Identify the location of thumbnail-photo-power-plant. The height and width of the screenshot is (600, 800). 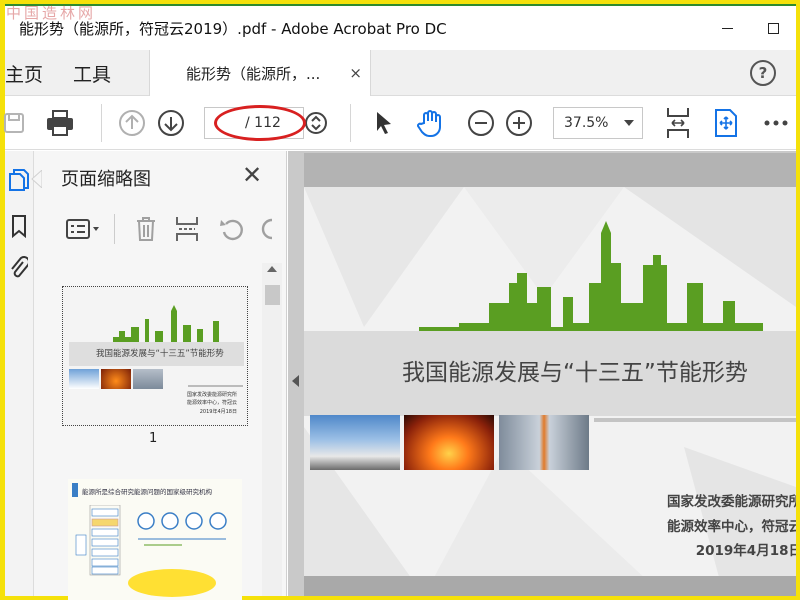
(84, 379).